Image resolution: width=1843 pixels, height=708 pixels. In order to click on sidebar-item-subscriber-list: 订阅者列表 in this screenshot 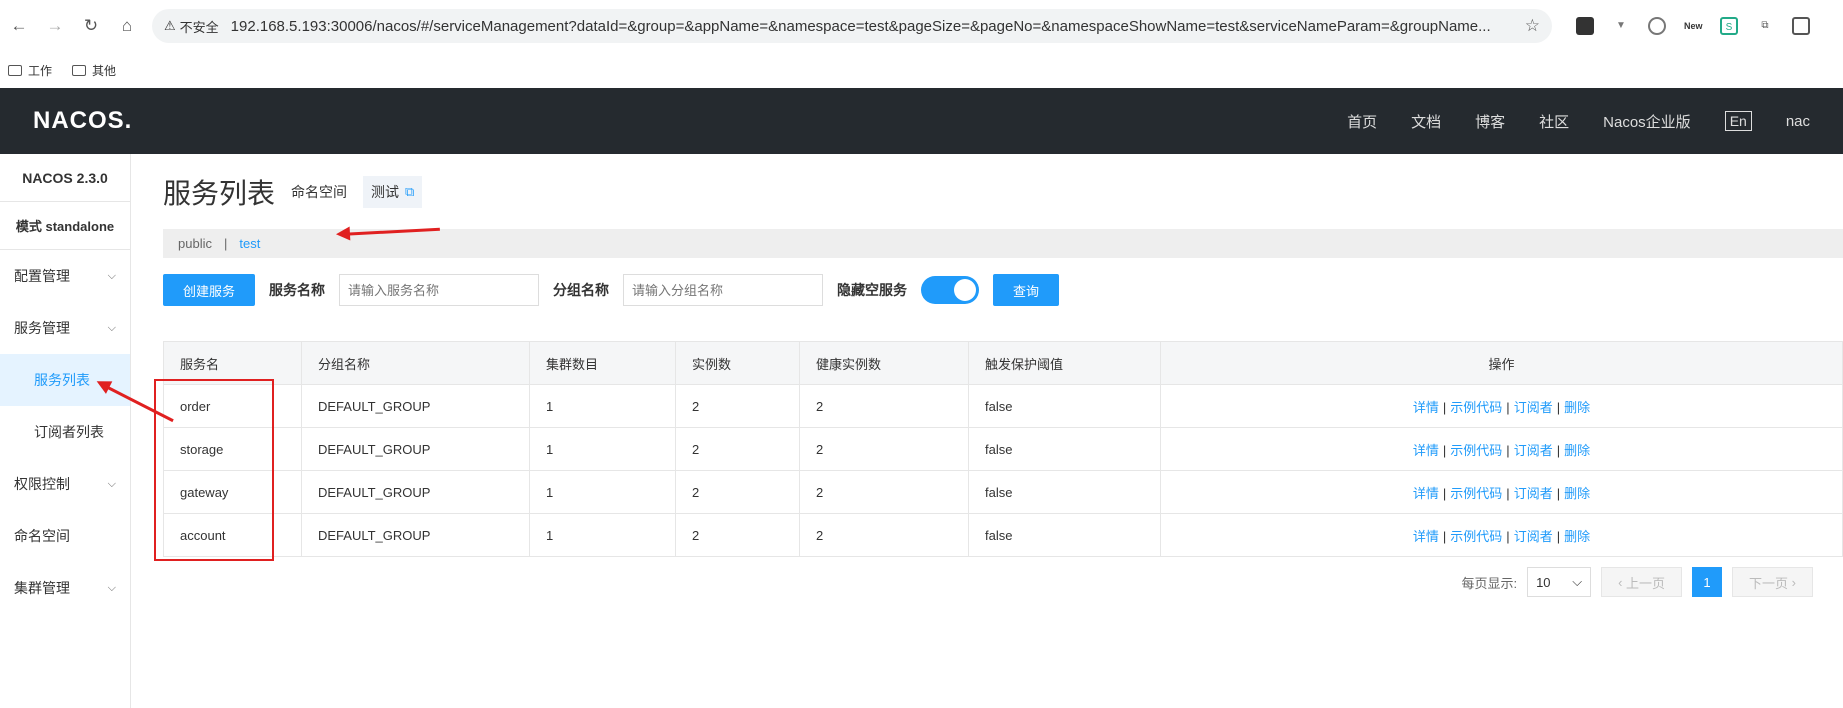, I will do `click(65, 432)`.